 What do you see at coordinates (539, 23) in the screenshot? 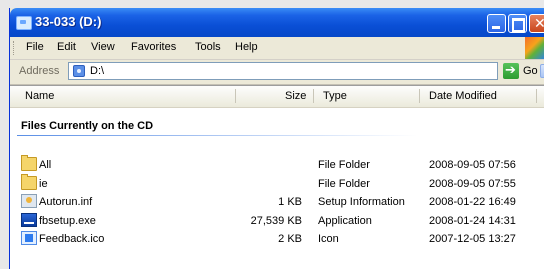
I see `close-icon: ✕` at bounding box center [539, 23].